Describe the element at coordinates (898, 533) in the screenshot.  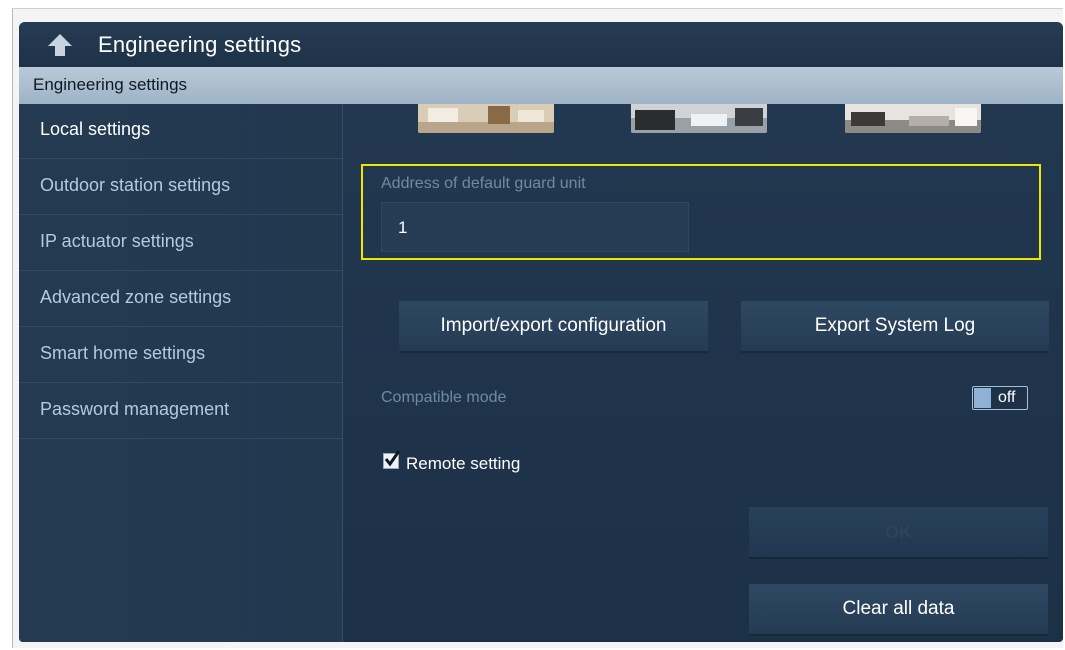
I see `ok-button: OK` at that location.